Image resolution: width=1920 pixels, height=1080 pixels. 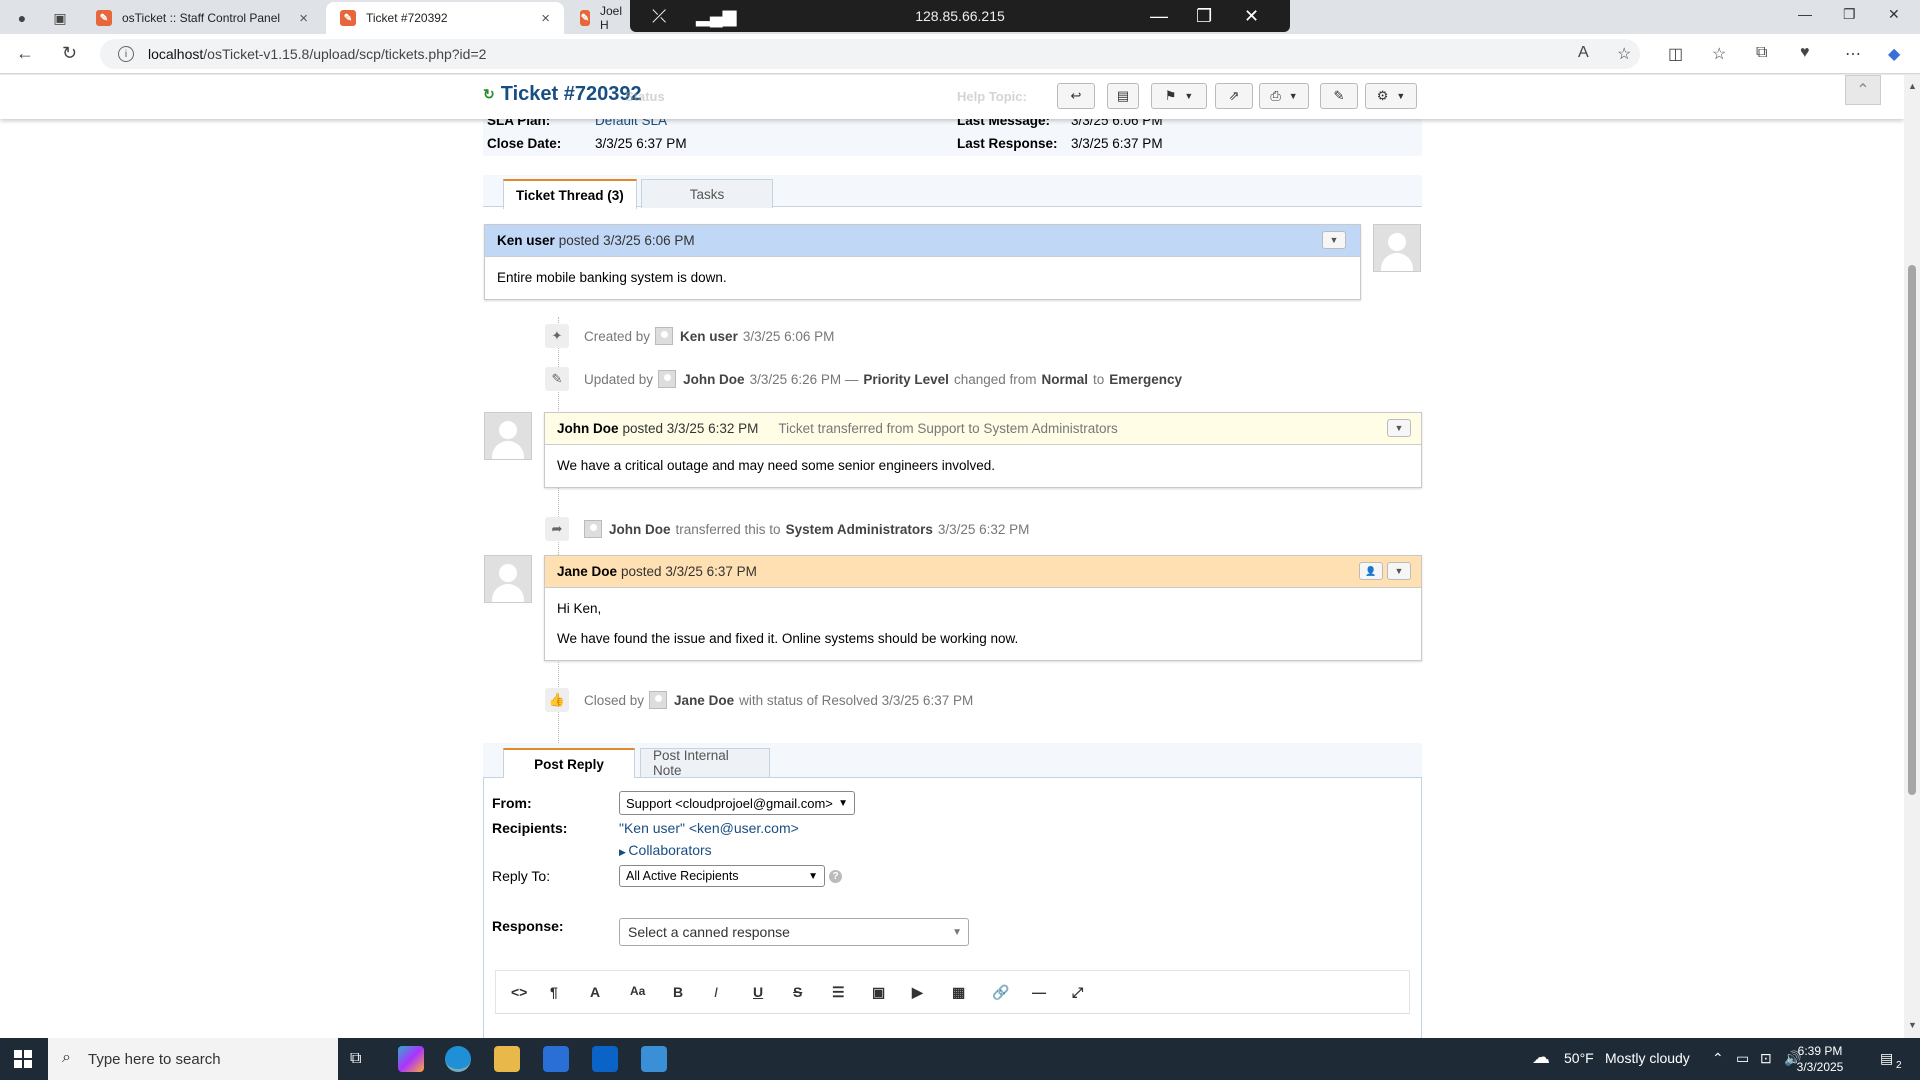 What do you see at coordinates (1251, 16) in the screenshot?
I see `close-icon: ✕` at bounding box center [1251, 16].